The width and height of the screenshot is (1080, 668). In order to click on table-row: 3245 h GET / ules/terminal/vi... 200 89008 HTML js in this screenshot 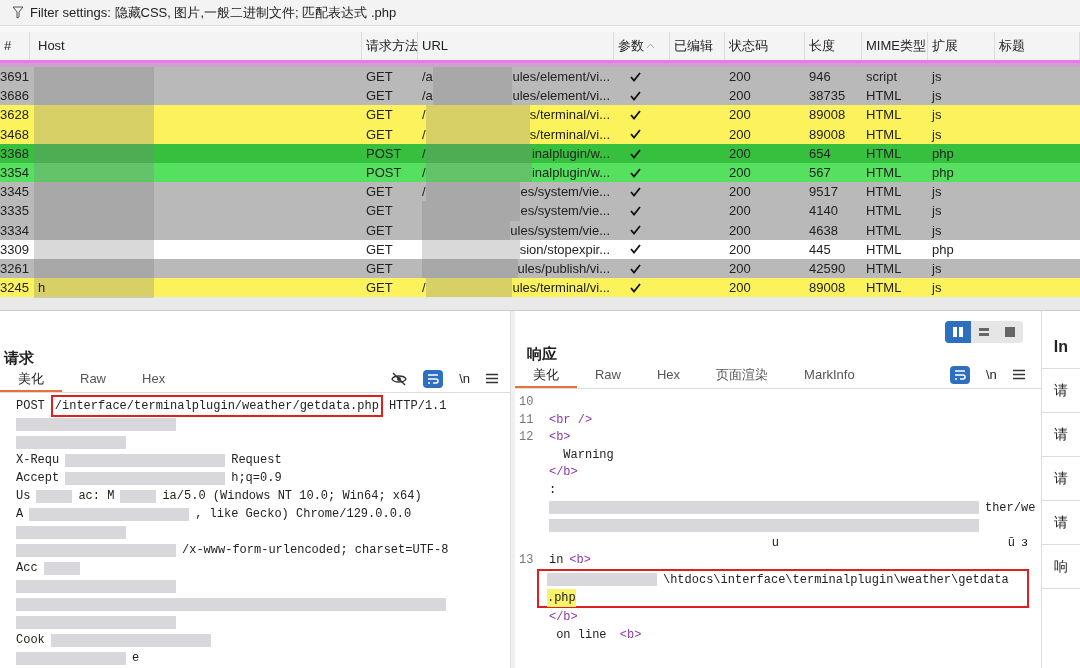, I will do `click(540, 288)`.